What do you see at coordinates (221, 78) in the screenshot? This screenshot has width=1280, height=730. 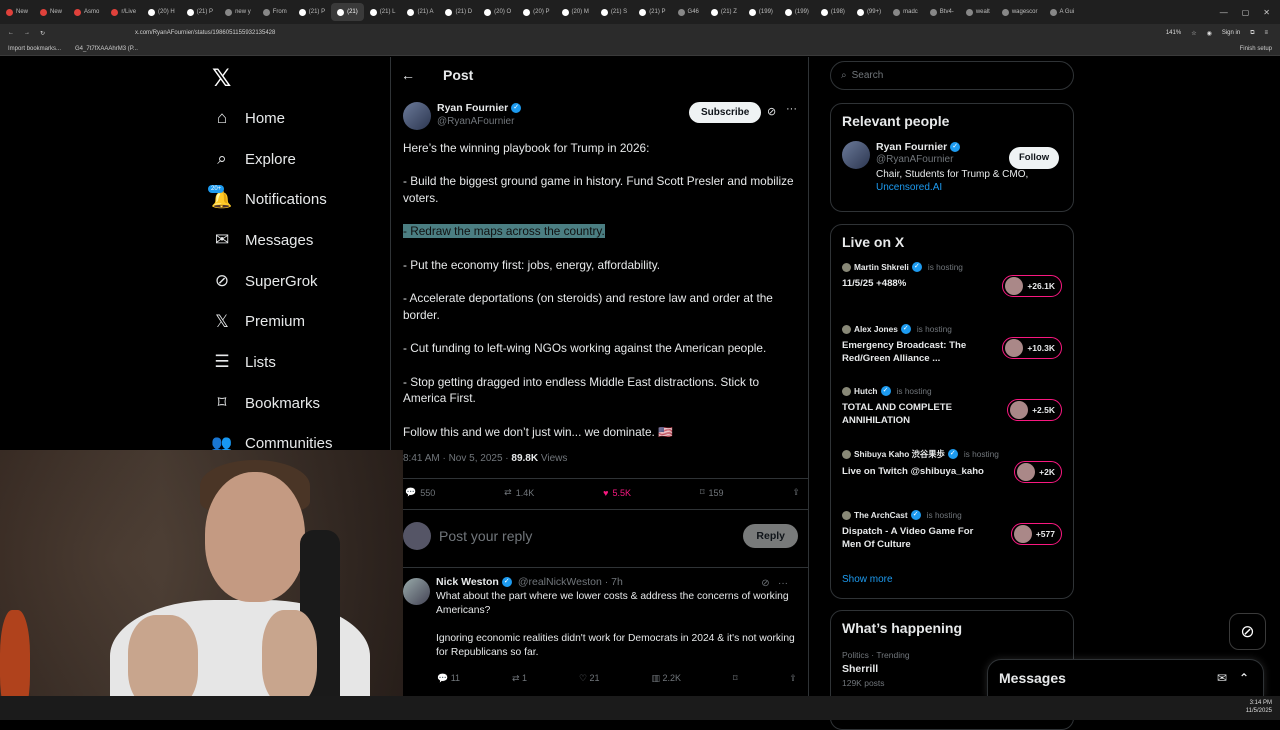 I see `x-logo-icon: 𝕏` at bounding box center [221, 78].